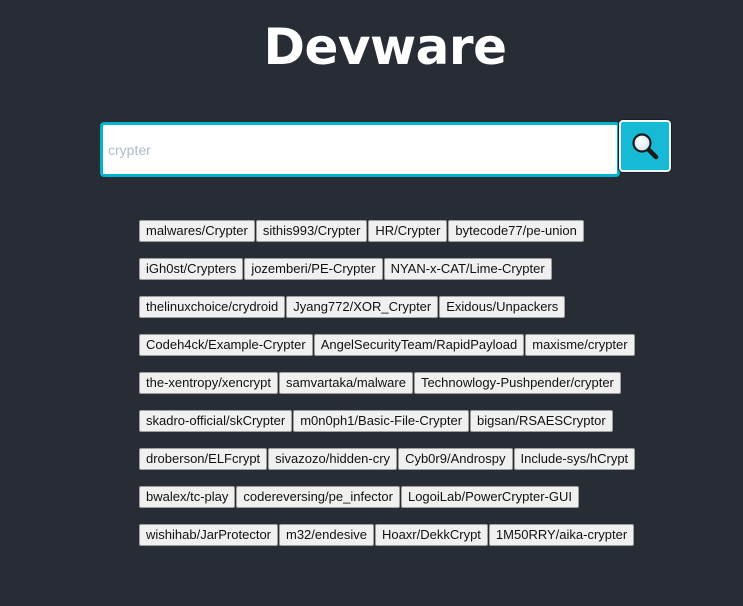 This screenshot has height=606, width=743. What do you see at coordinates (360, 149) in the screenshot?
I see `search-input` at bounding box center [360, 149].